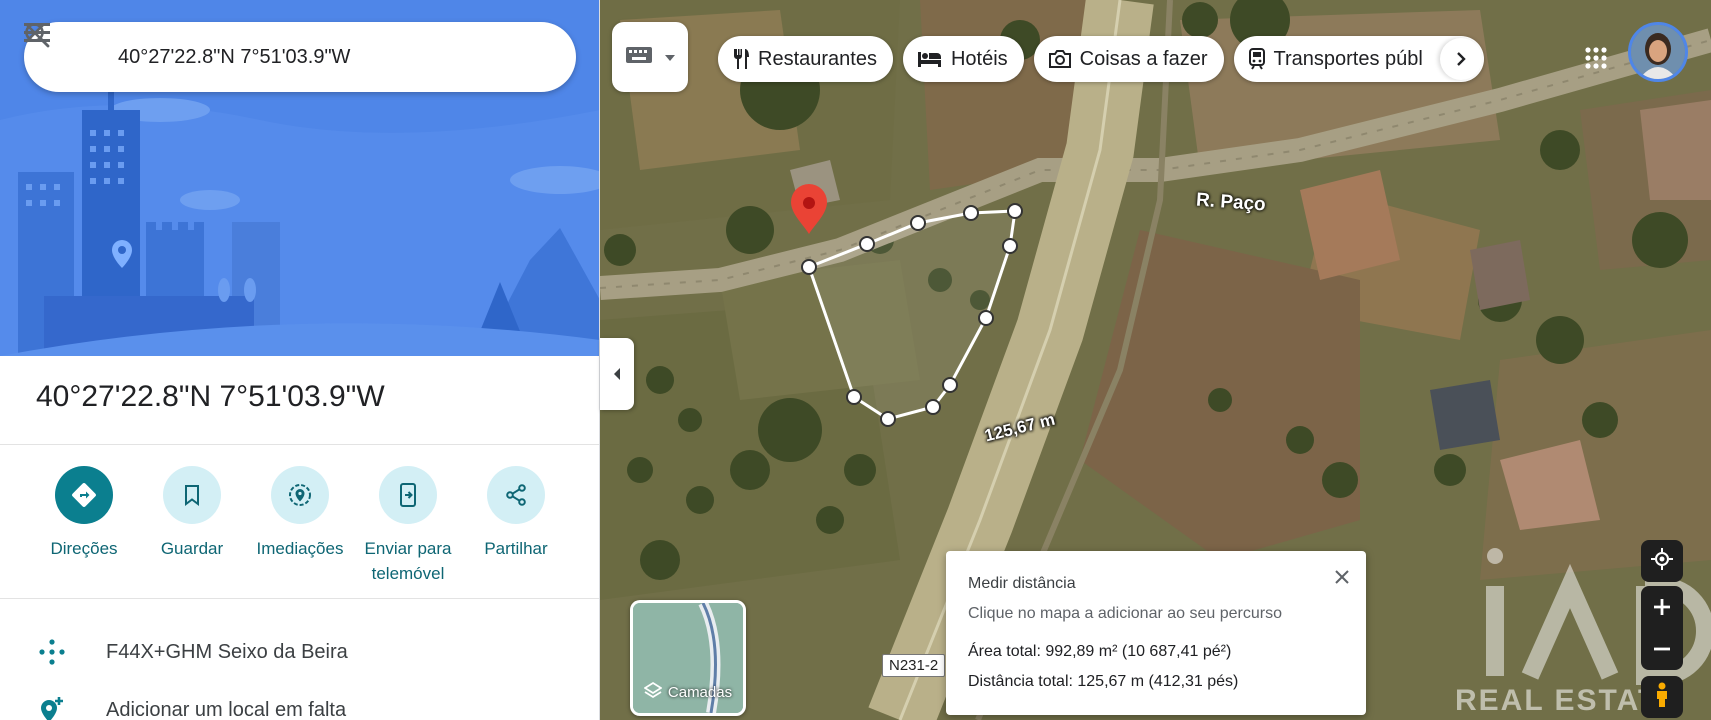 This screenshot has height=720, width=1711. I want to click on layers-button: Camadas, so click(688, 658).